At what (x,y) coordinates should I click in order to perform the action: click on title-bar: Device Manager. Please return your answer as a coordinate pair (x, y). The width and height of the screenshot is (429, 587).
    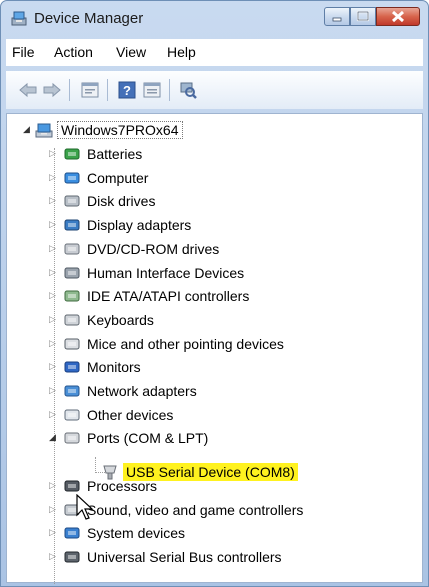
    Looking at the image, I should click on (214, 18).